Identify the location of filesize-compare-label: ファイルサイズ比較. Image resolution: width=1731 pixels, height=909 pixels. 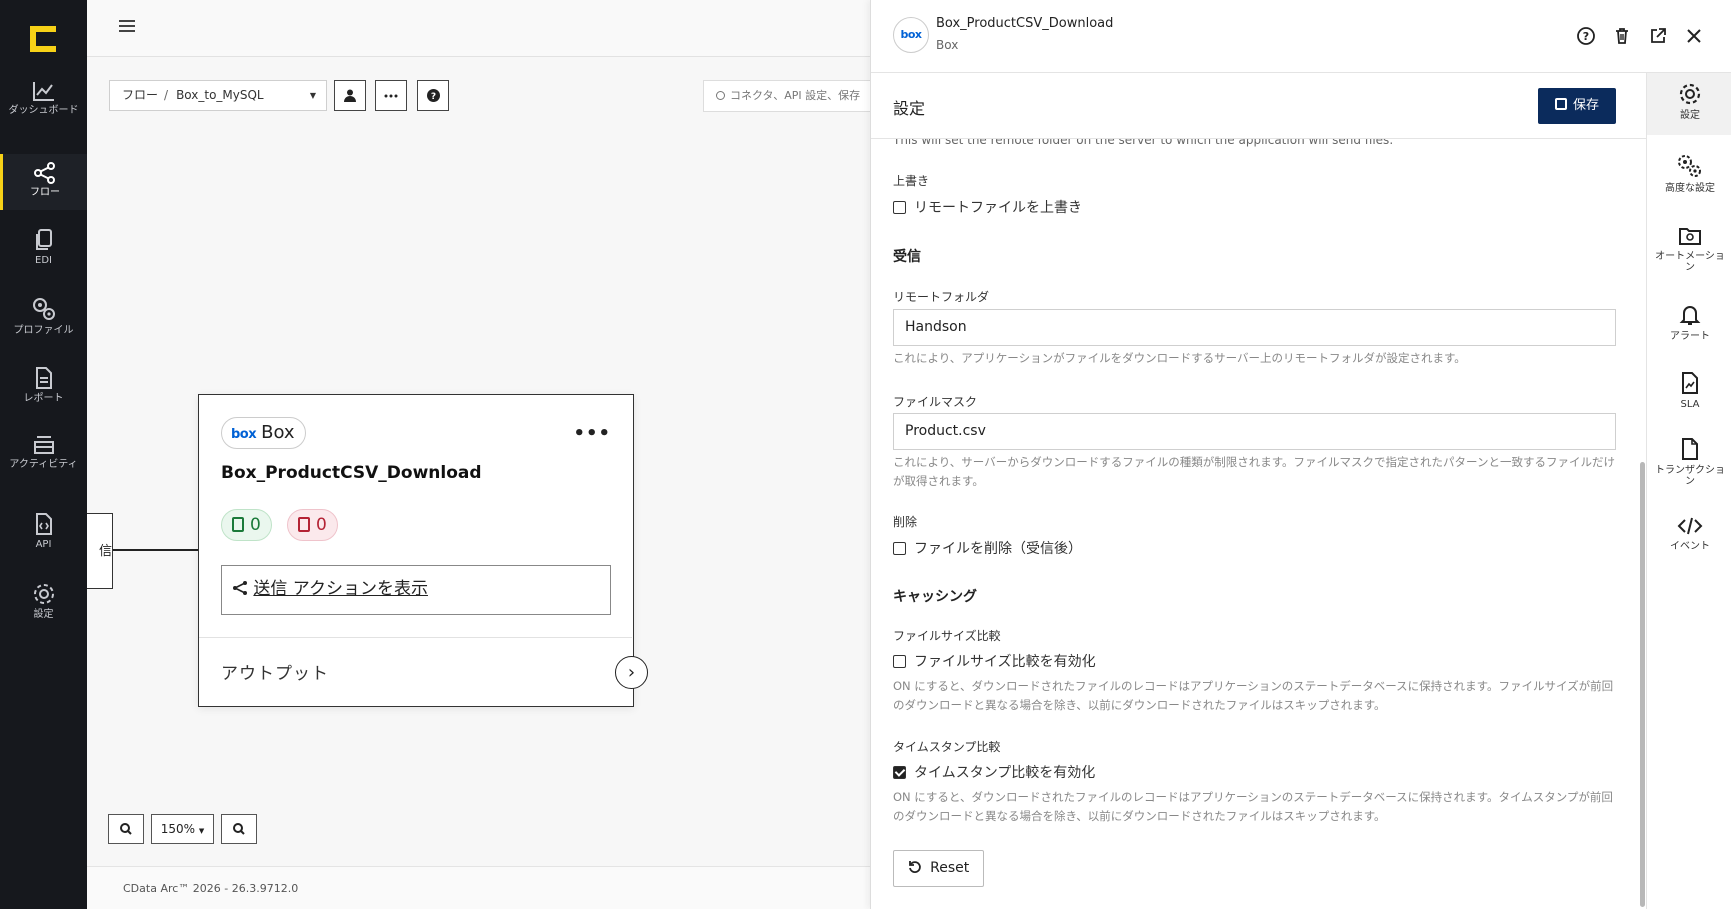
(947, 636).